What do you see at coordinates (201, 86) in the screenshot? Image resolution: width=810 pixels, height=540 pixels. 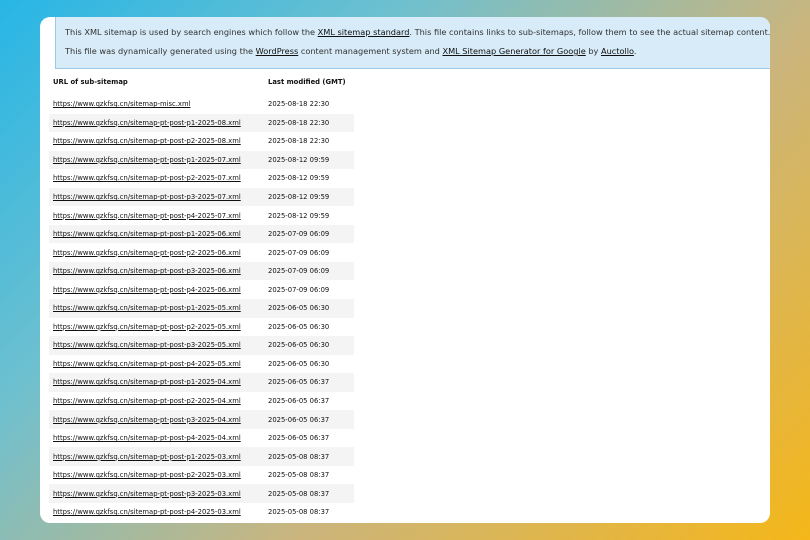 I see `table-header-row: URL of sub-sitemap Last modified (GMT)` at bounding box center [201, 86].